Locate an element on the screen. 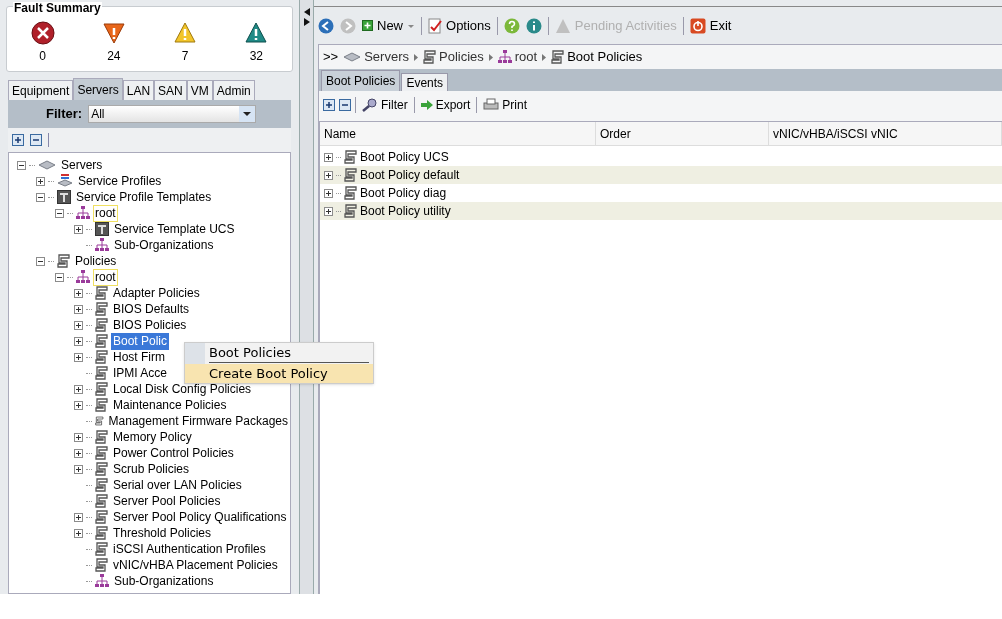  breadcrumb-link: Policies is located at coordinates (453, 57).